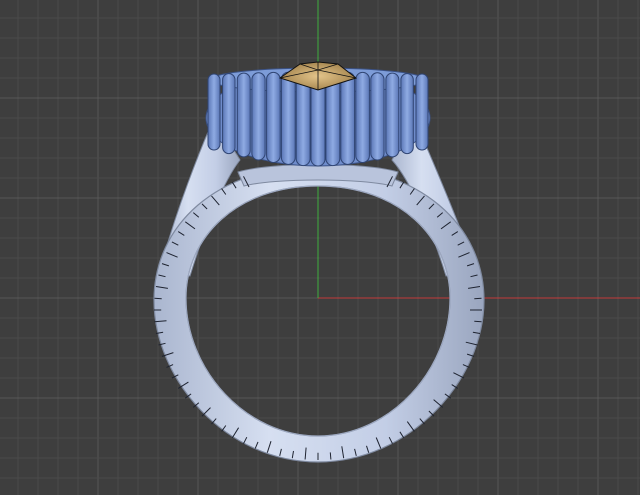 This screenshot has width=640, height=495. What do you see at coordinates (318, 114) in the screenshot?
I see `ring-setting` at bounding box center [318, 114].